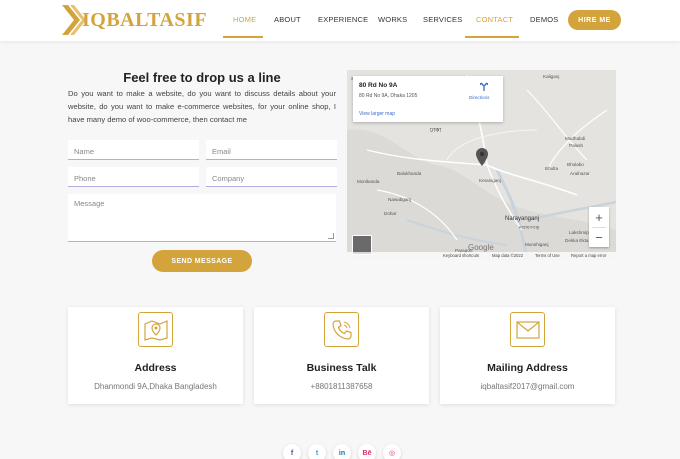 The width and height of the screenshot is (680, 459). What do you see at coordinates (399, 199) in the screenshot?
I see `map-label-nawabganj: Nawabganj` at bounding box center [399, 199].